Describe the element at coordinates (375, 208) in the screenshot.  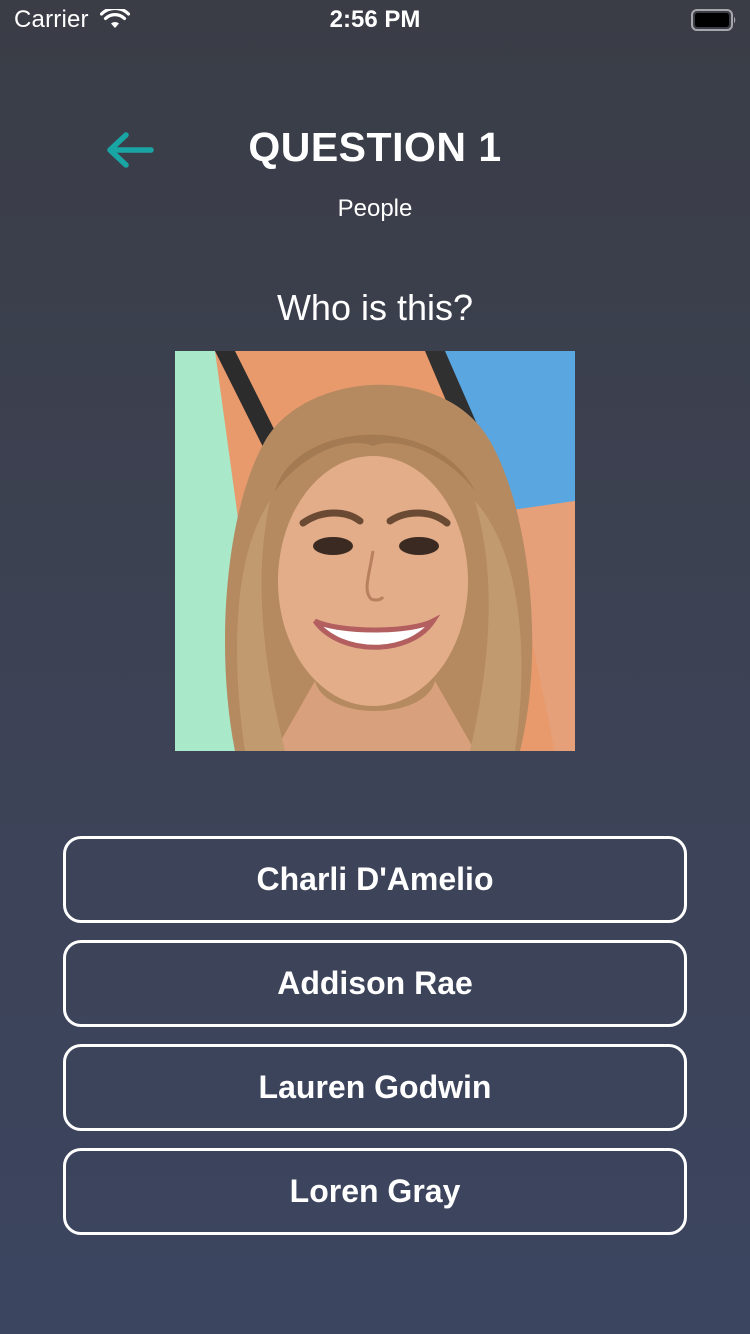
I see `category-label: People` at that location.